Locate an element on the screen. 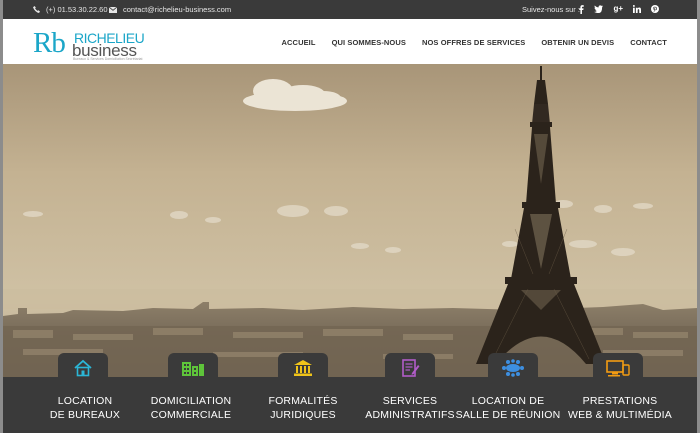 The image size is (700, 433). email-address: contact@richelieu-business.com is located at coordinates (177, 9).